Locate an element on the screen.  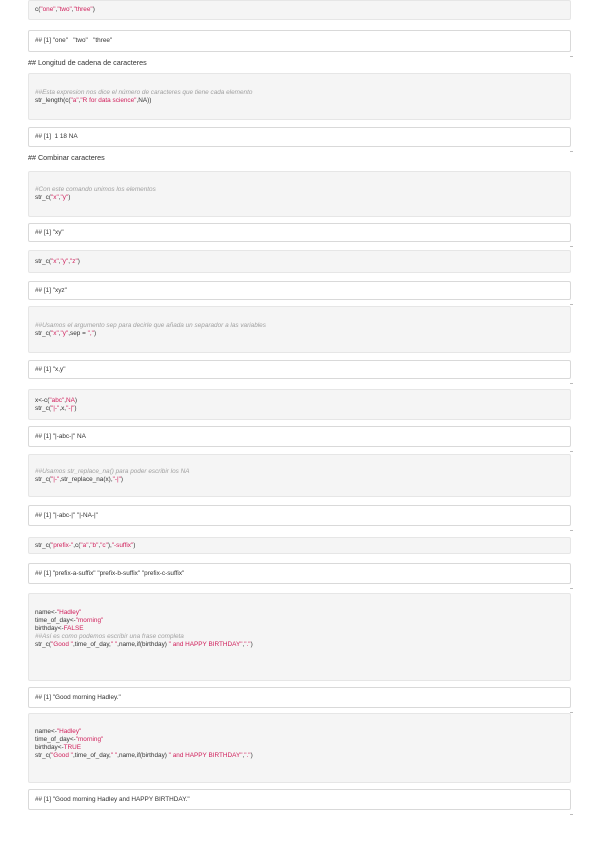
output-chunk: ## [1] "one" "two" "three" is located at coordinates (299, 41).